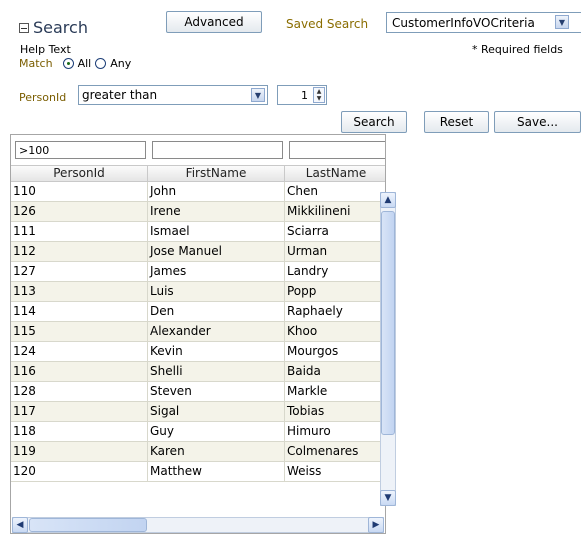  Describe the element at coordinates (214, 22) in the screenshot. I see `advanced-button: Advanced` at that location.